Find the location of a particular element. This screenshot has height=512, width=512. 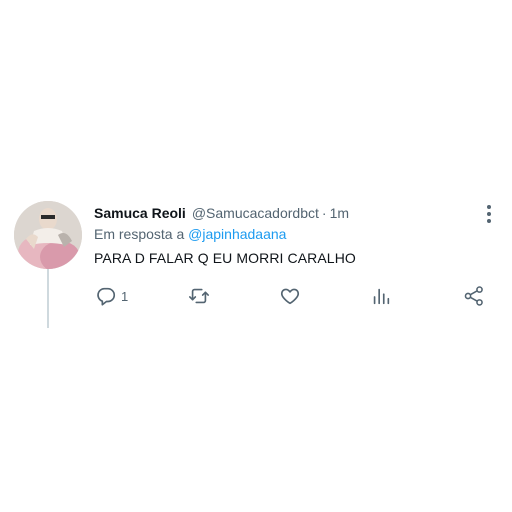

heart-icon is located at coordinates (290, 296).